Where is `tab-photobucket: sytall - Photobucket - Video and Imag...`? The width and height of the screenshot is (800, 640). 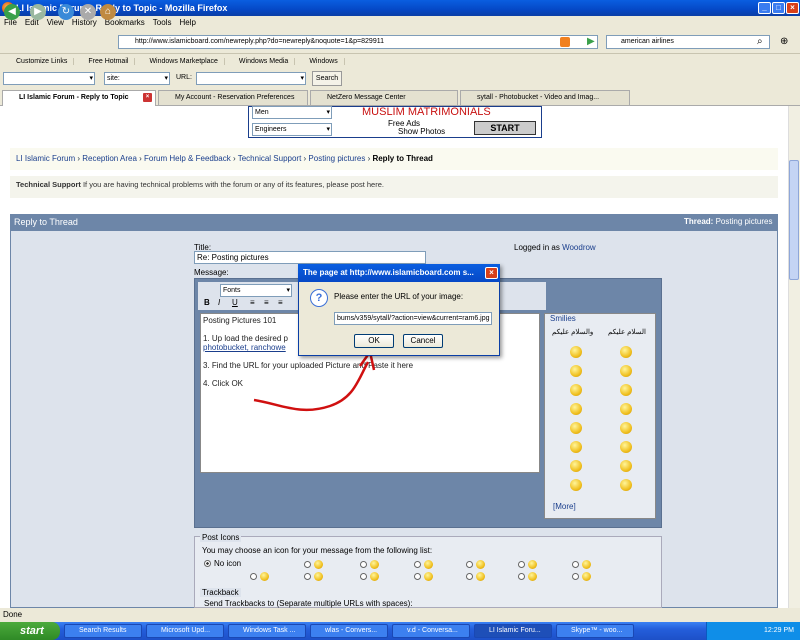 tab-photobucket: sytall - Photobucket - Video and Imag... is located at coordinates (545, 97).